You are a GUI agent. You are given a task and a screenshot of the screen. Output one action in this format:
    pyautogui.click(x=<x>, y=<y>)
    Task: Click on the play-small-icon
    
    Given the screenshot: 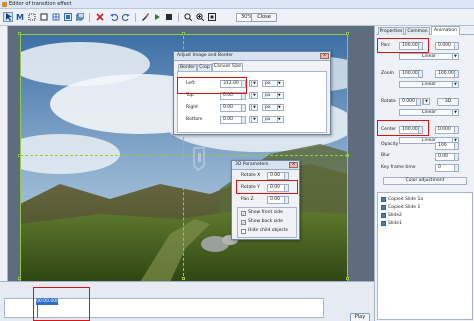 What is the action you would take?
    pyautogui.click(x=157, y=17)
    